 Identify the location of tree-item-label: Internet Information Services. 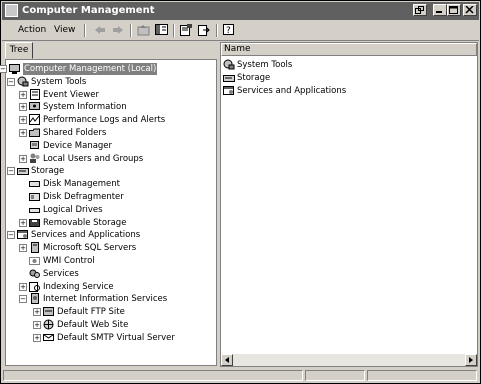
(105, 299).